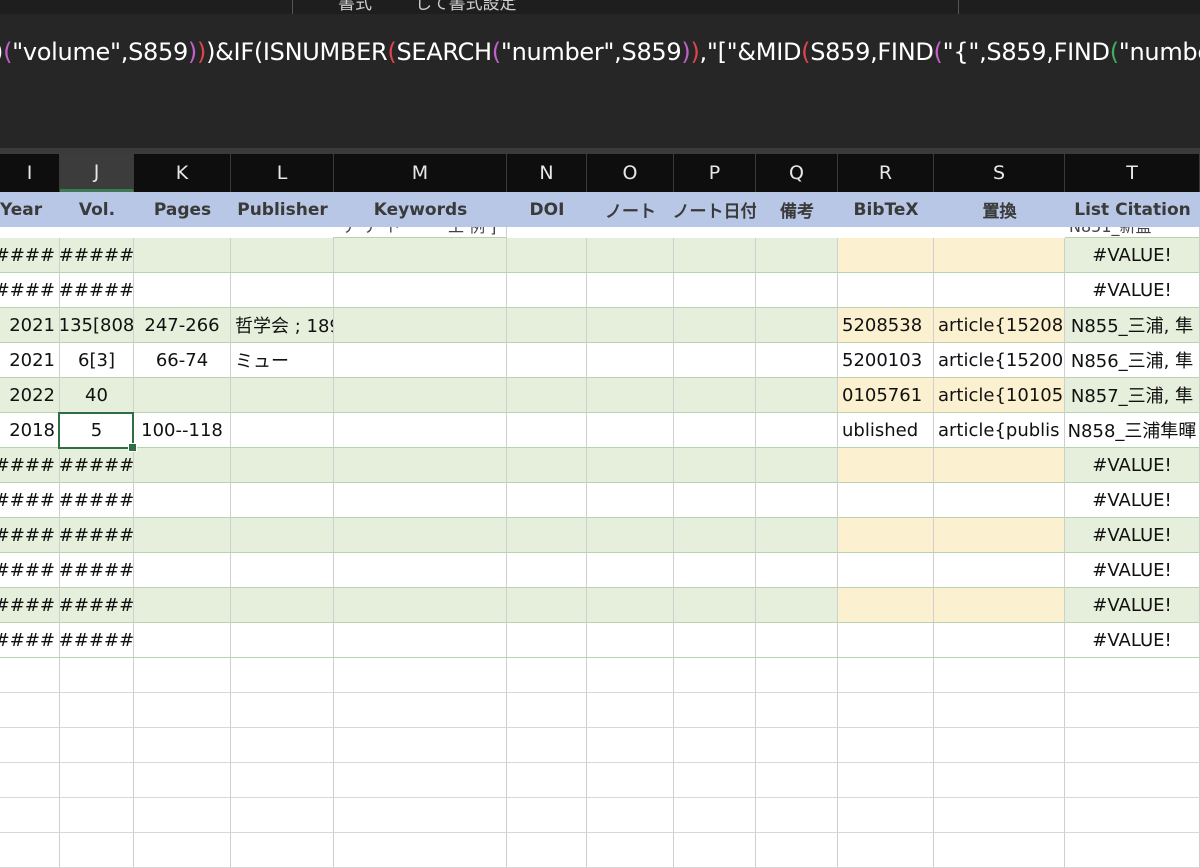 This screenshot has width=1200, height=868. What do you see at coordinates (282, 325) in the screenshot?
I see `cell-l: 哲学会 ; 1892-` at bounding box center [282, 325].